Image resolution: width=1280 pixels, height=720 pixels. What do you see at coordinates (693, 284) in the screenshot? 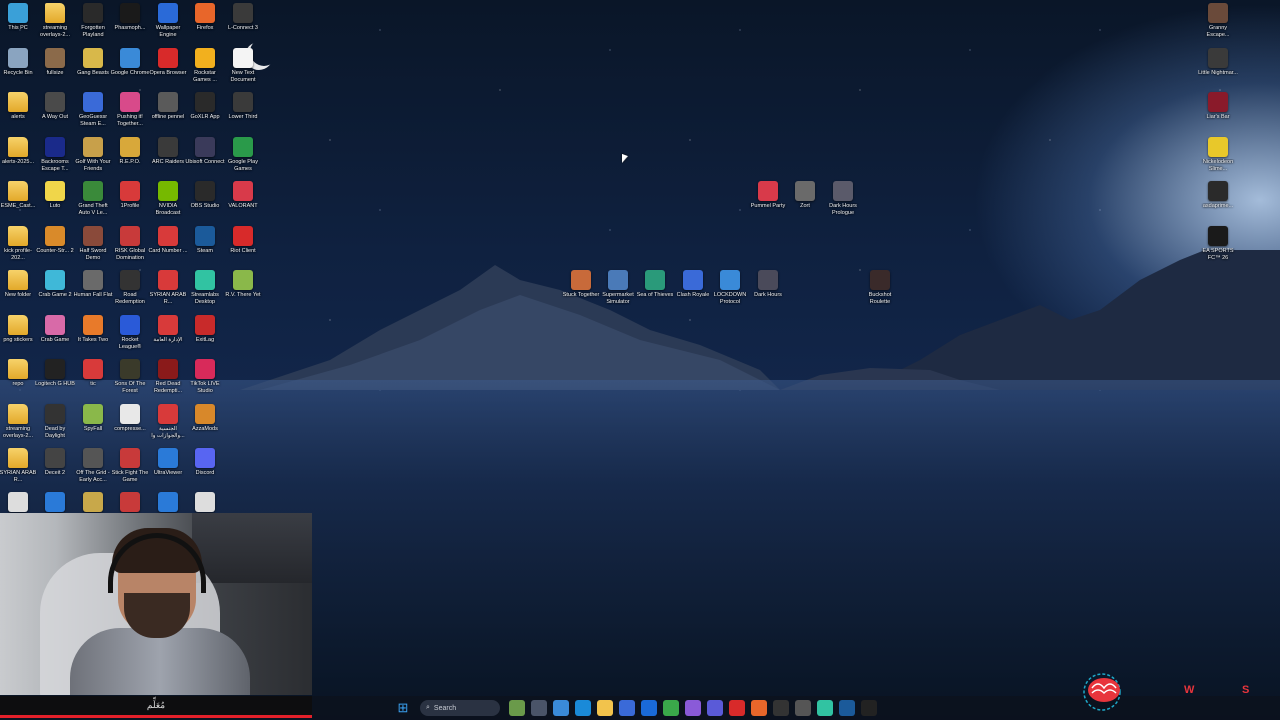
I see `desktop-icon: Clash Royale` at bounding box center [693, 284].